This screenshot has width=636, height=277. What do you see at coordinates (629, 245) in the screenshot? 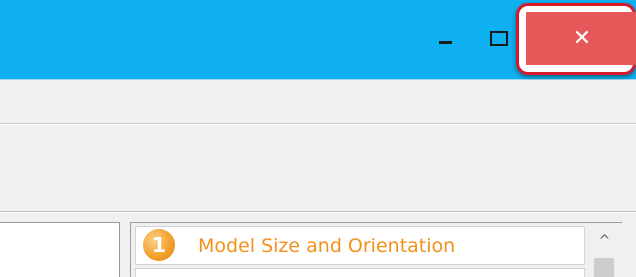
I see `window-right-edge` at bounding box center [629, 245].